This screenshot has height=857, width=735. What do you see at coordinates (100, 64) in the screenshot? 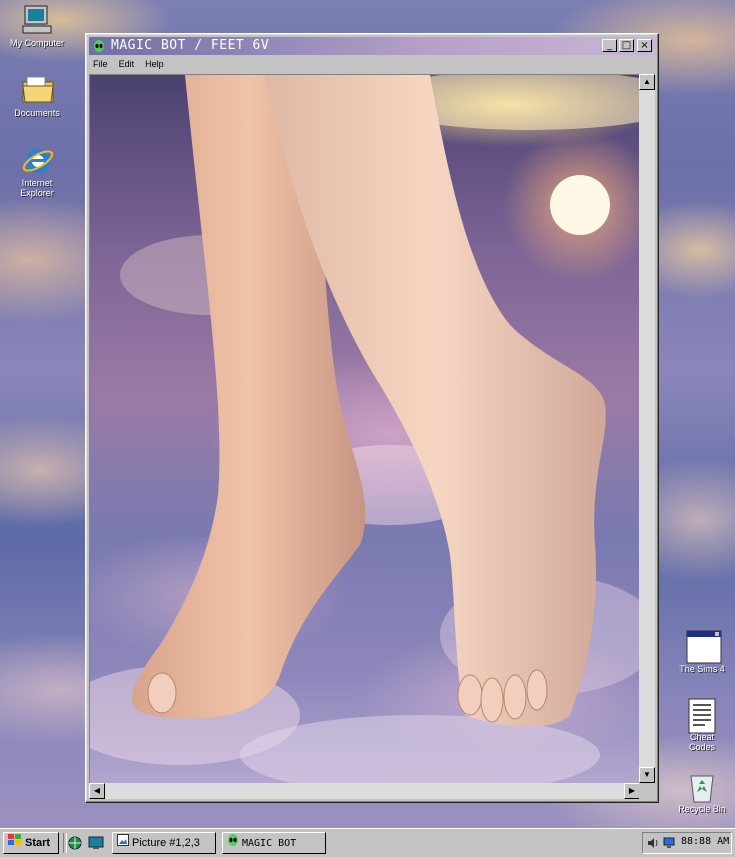
I see `menu-file: File` at bounding box center [100, 64].